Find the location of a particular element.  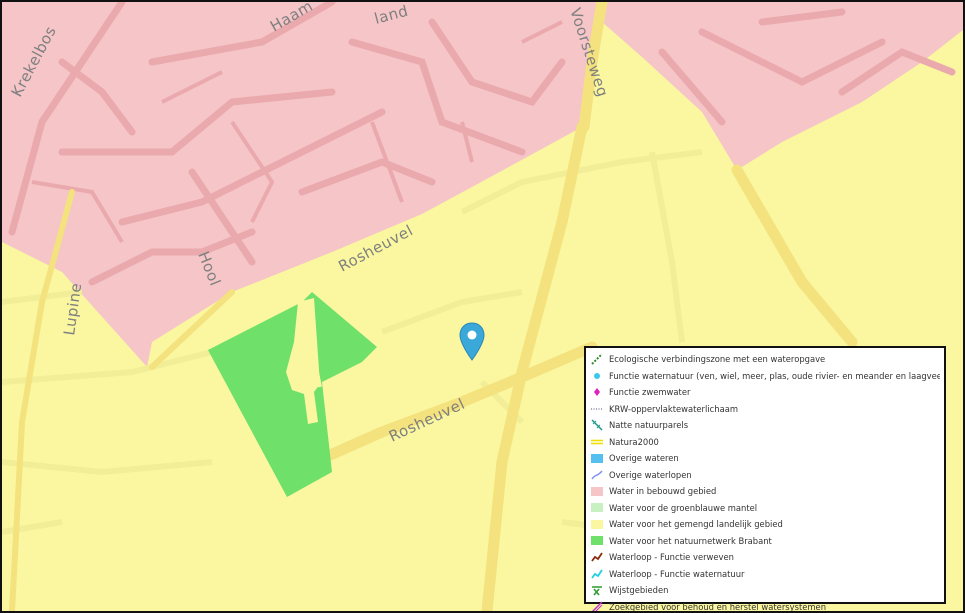

legend-item: Wijstgebieden is located at coordinates (765, 590).